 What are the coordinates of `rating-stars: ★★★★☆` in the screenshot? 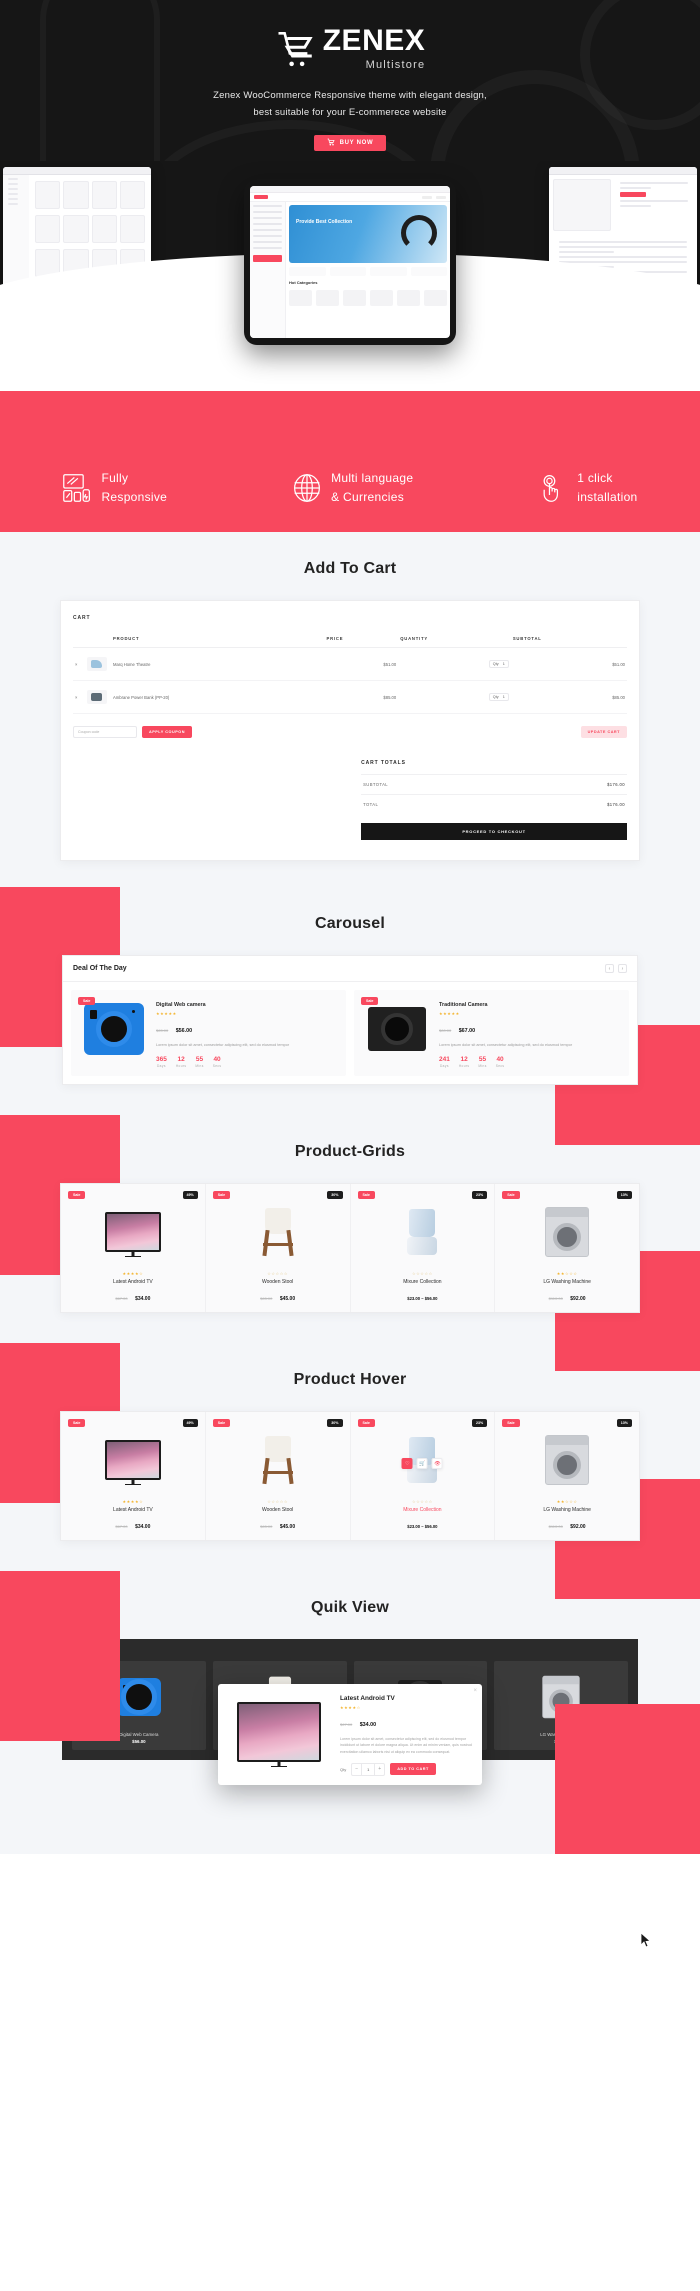 It's located at (133, 1502).